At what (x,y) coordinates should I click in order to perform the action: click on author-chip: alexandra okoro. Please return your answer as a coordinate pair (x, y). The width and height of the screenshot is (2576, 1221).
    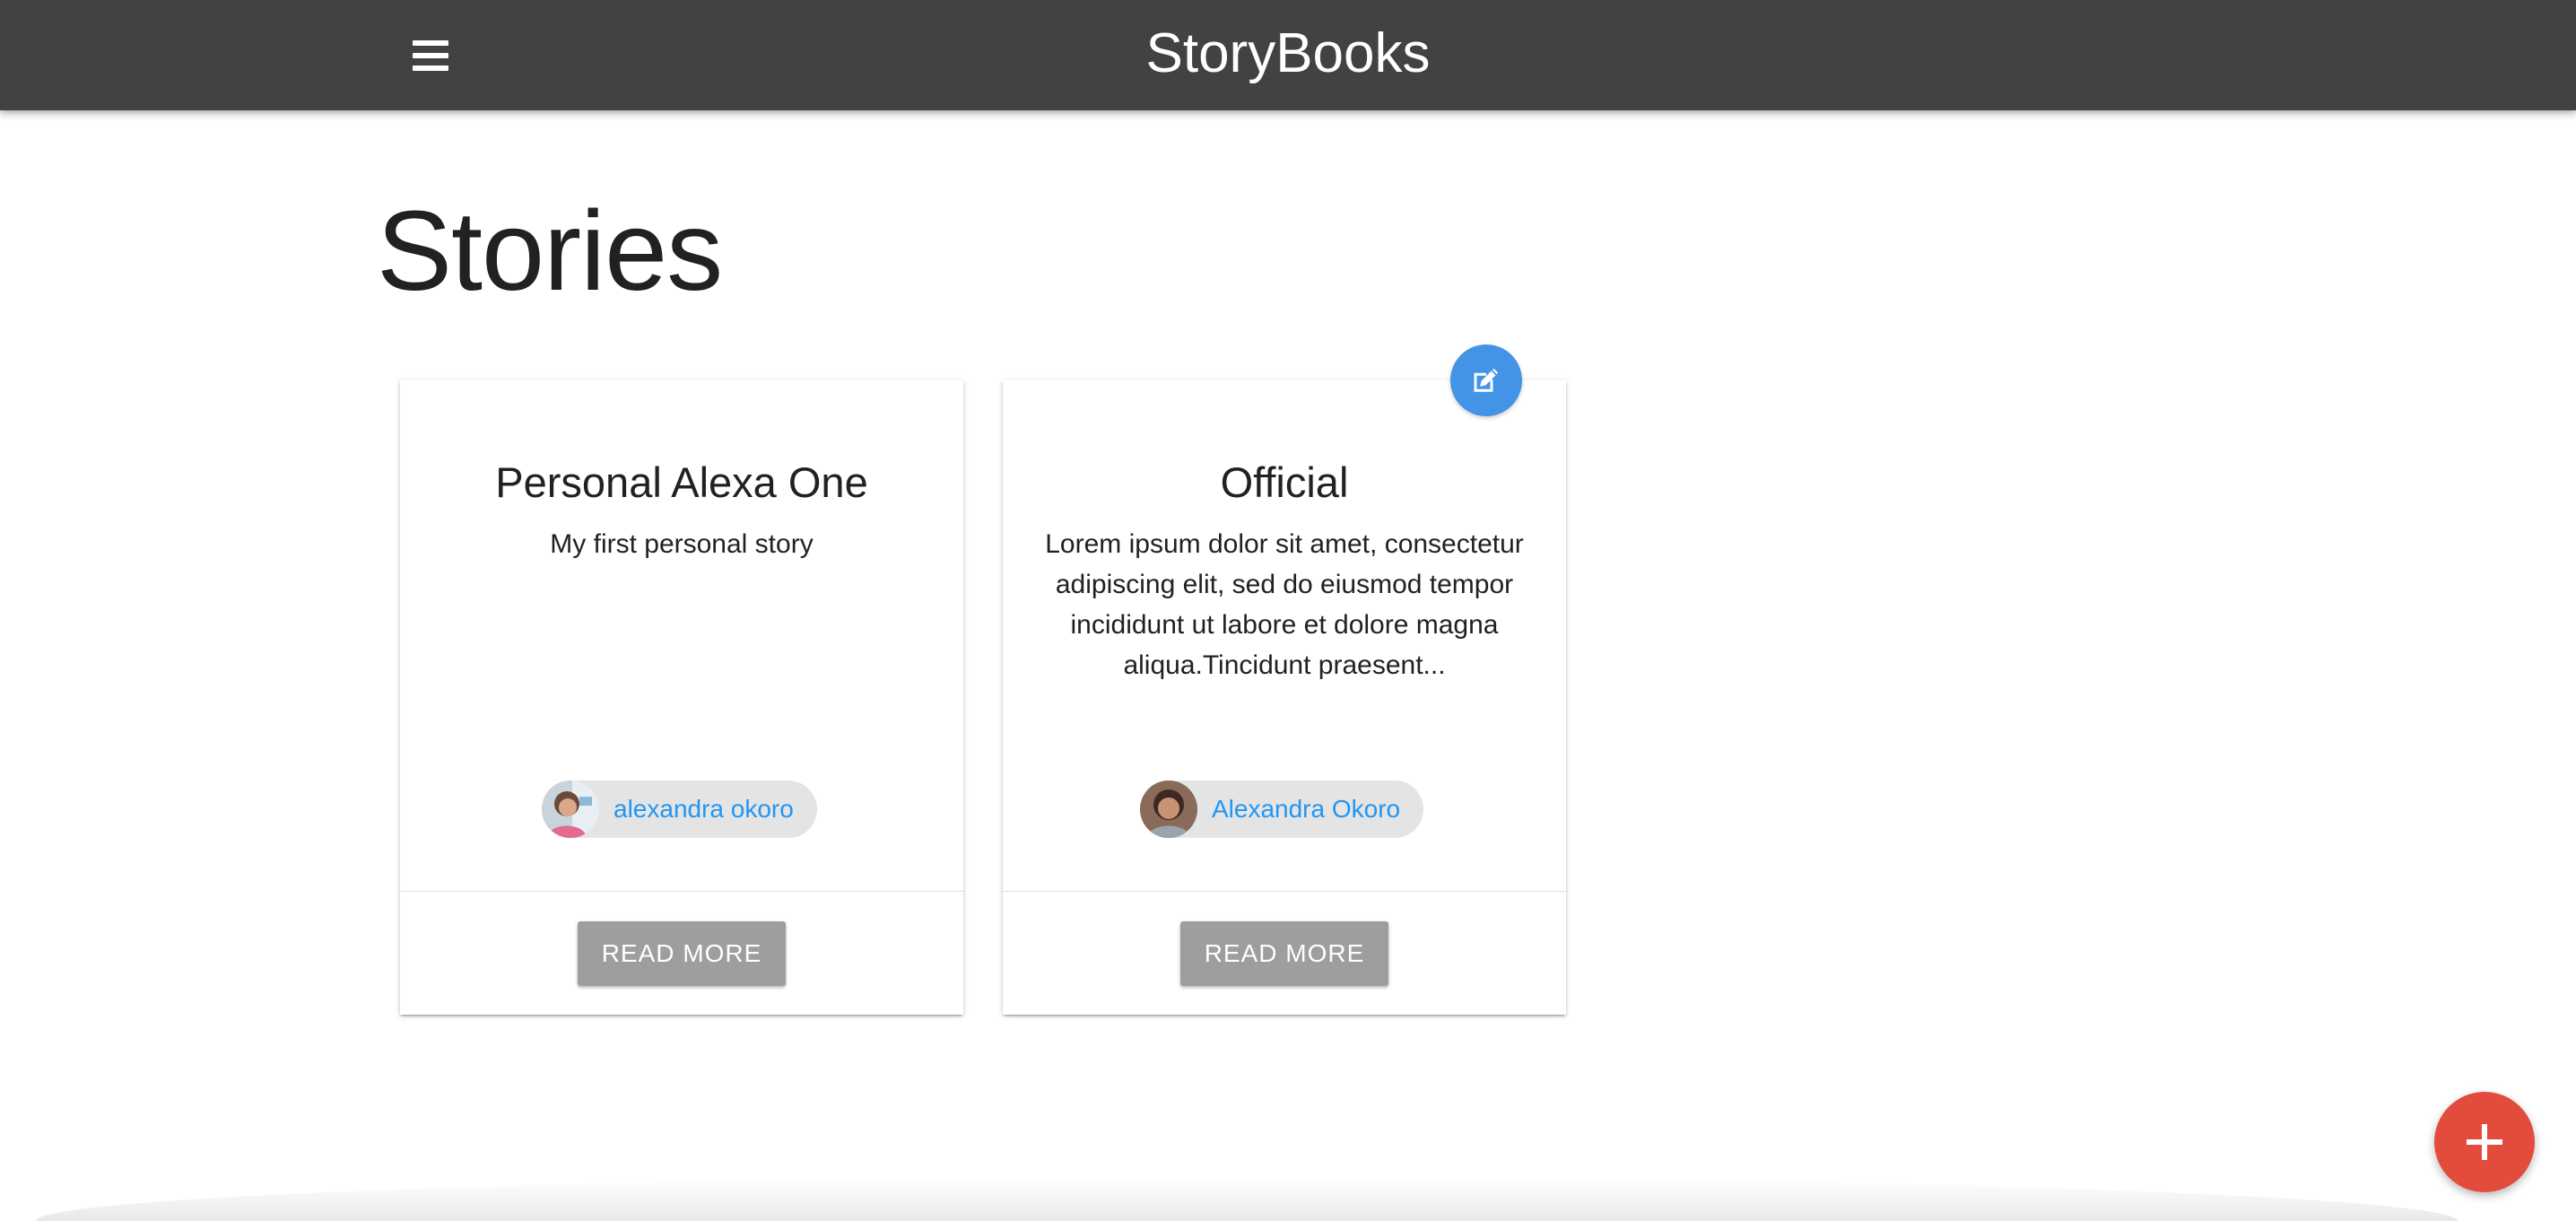
    Looking at the image, I should click on (679, 810).